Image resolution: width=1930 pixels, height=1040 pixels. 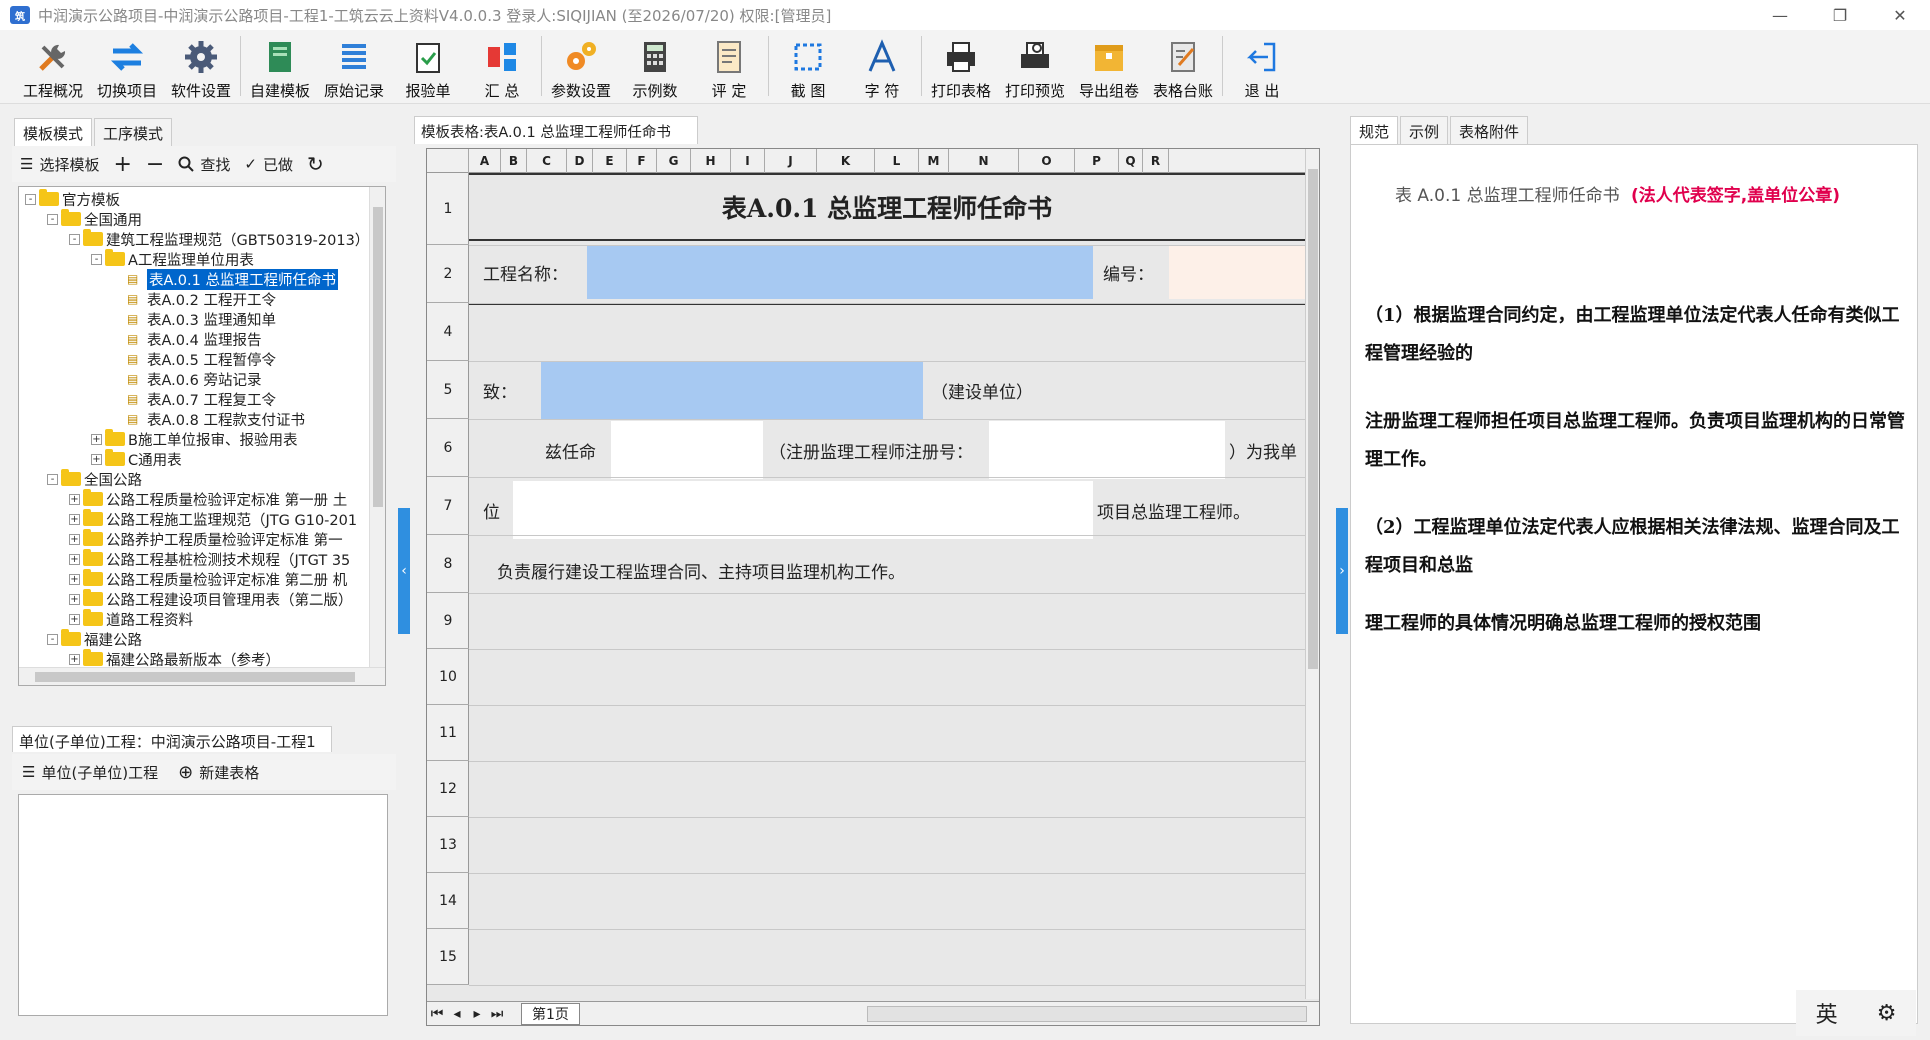 What do you see at coordinates (203, 905) in the screenshot?
I see `unit-list` at bounding box center [203, 905].